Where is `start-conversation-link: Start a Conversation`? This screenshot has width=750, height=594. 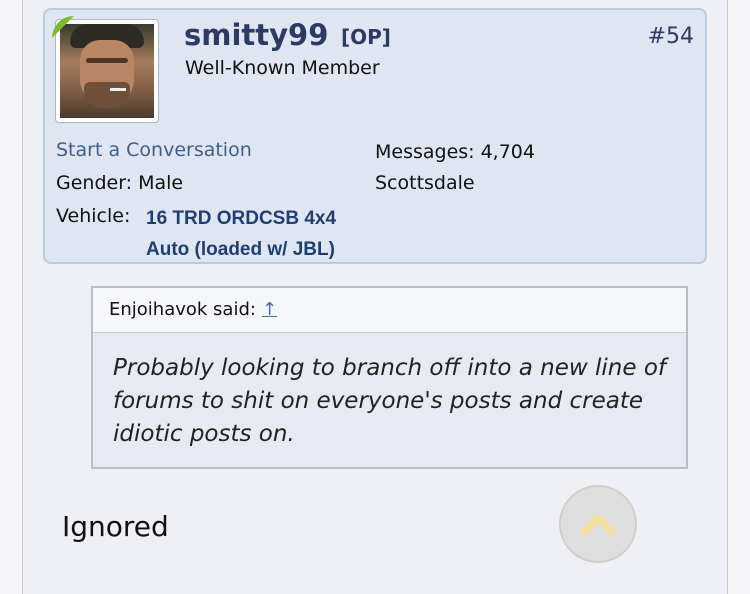 start-conversation-link: Start a Conversation is located at coordinates (154, 150).